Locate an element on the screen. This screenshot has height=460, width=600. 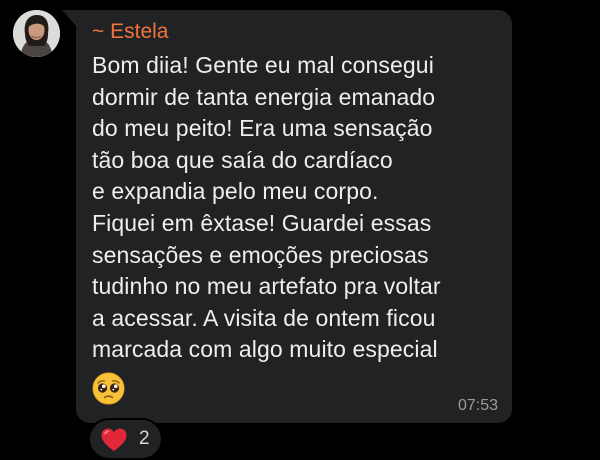
sender-name: ~ Estela is located at coordinates (135, 32).